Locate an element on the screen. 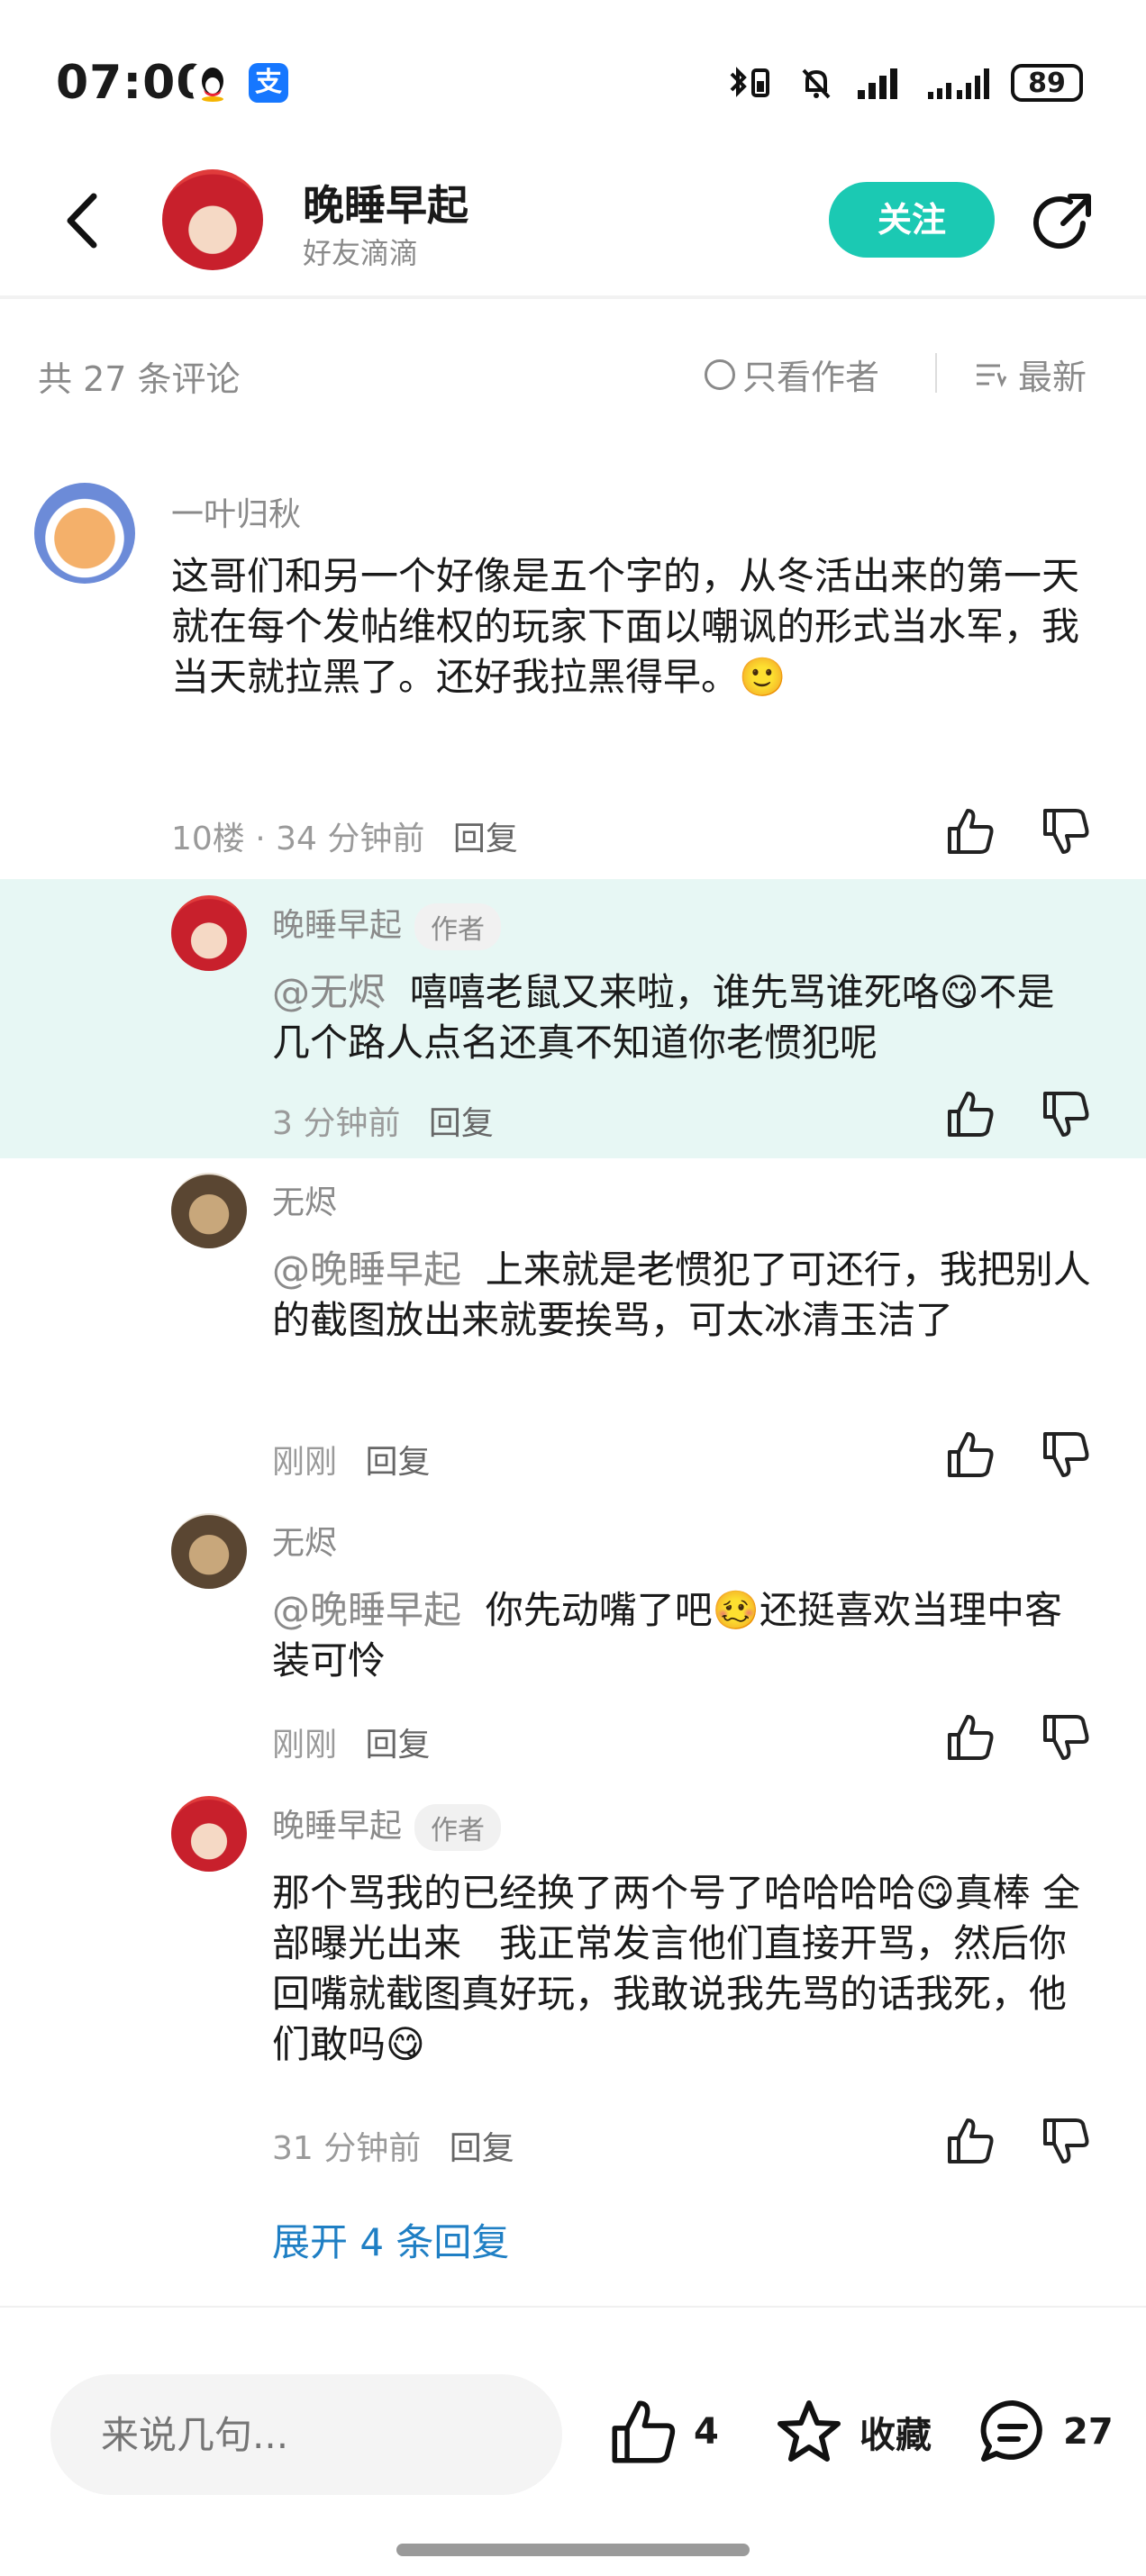 The image size is (1146, 2576). only-author-toggle: 只看作者 is located at coordinates (792, 374).